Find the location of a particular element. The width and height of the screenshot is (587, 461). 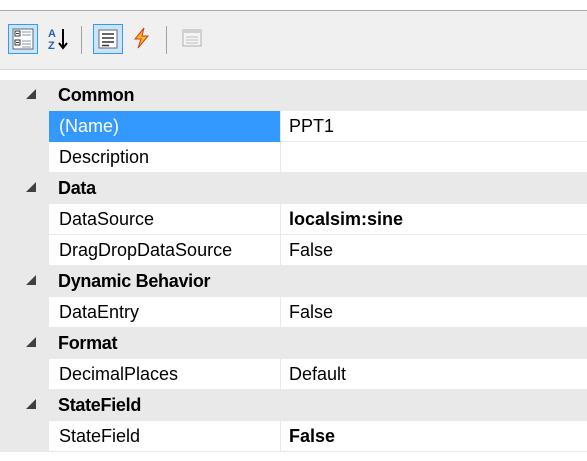

properties-button is located at coordinates (108, 39).